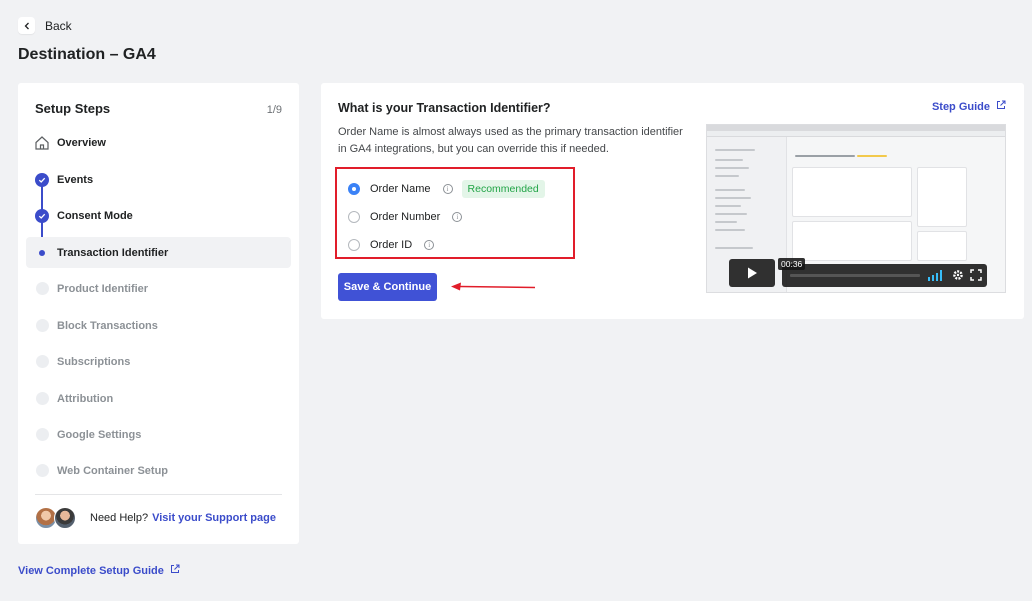 Image resolution: width=1032 pixels, height=601 pixels. What do you see at coordinates (274, 110) in the screenshot?
I see `steps-counter: 1/9` at bounding box center [274, 110].